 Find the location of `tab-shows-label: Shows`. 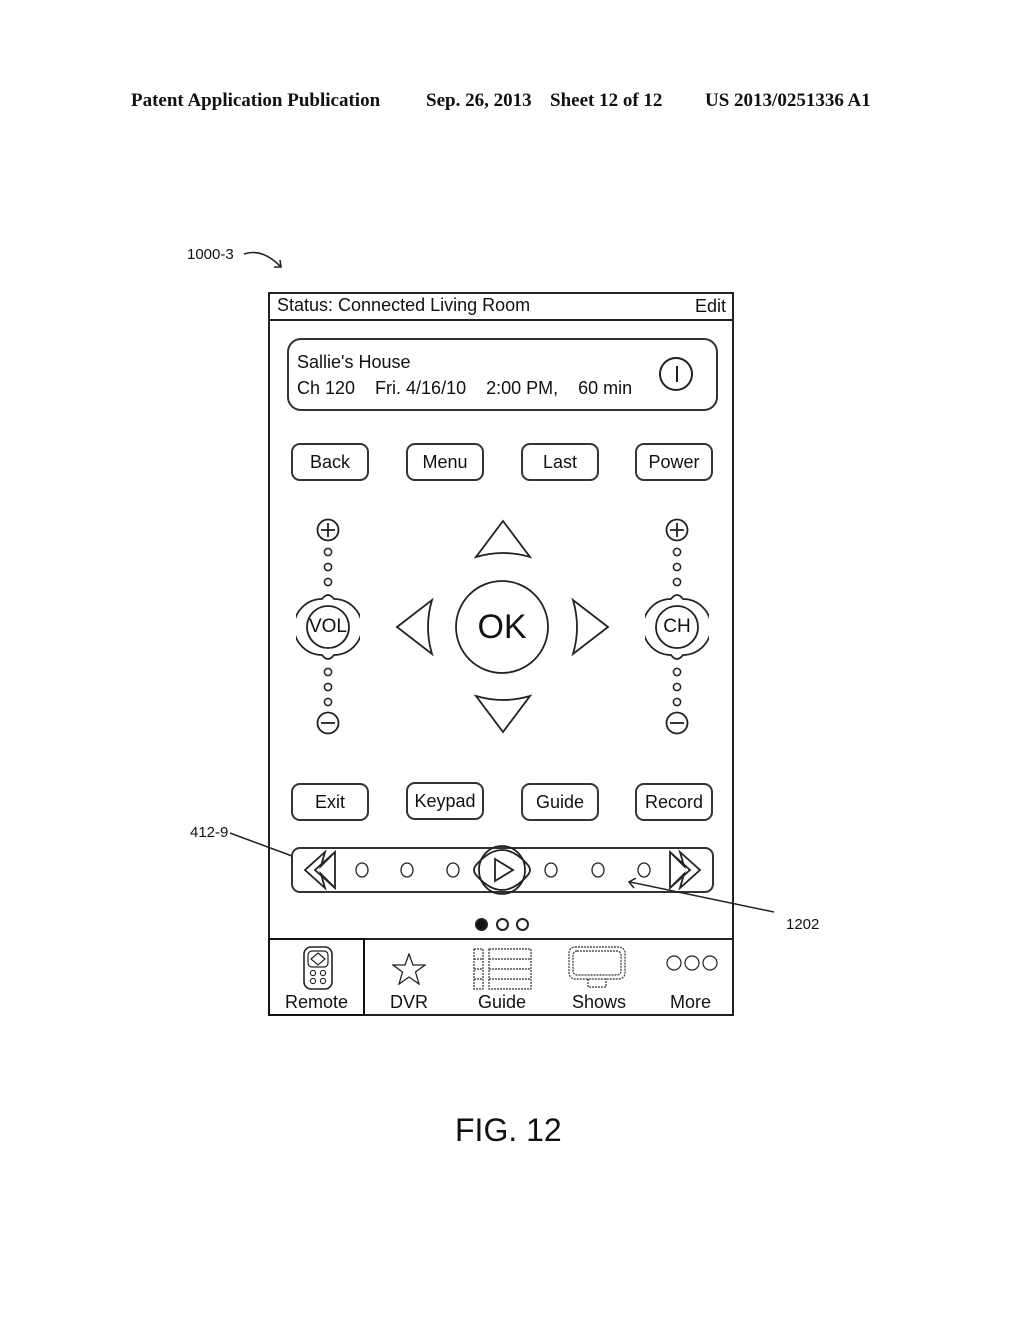

tab-shows-label: Shows is located at coordinates (599, 1002).